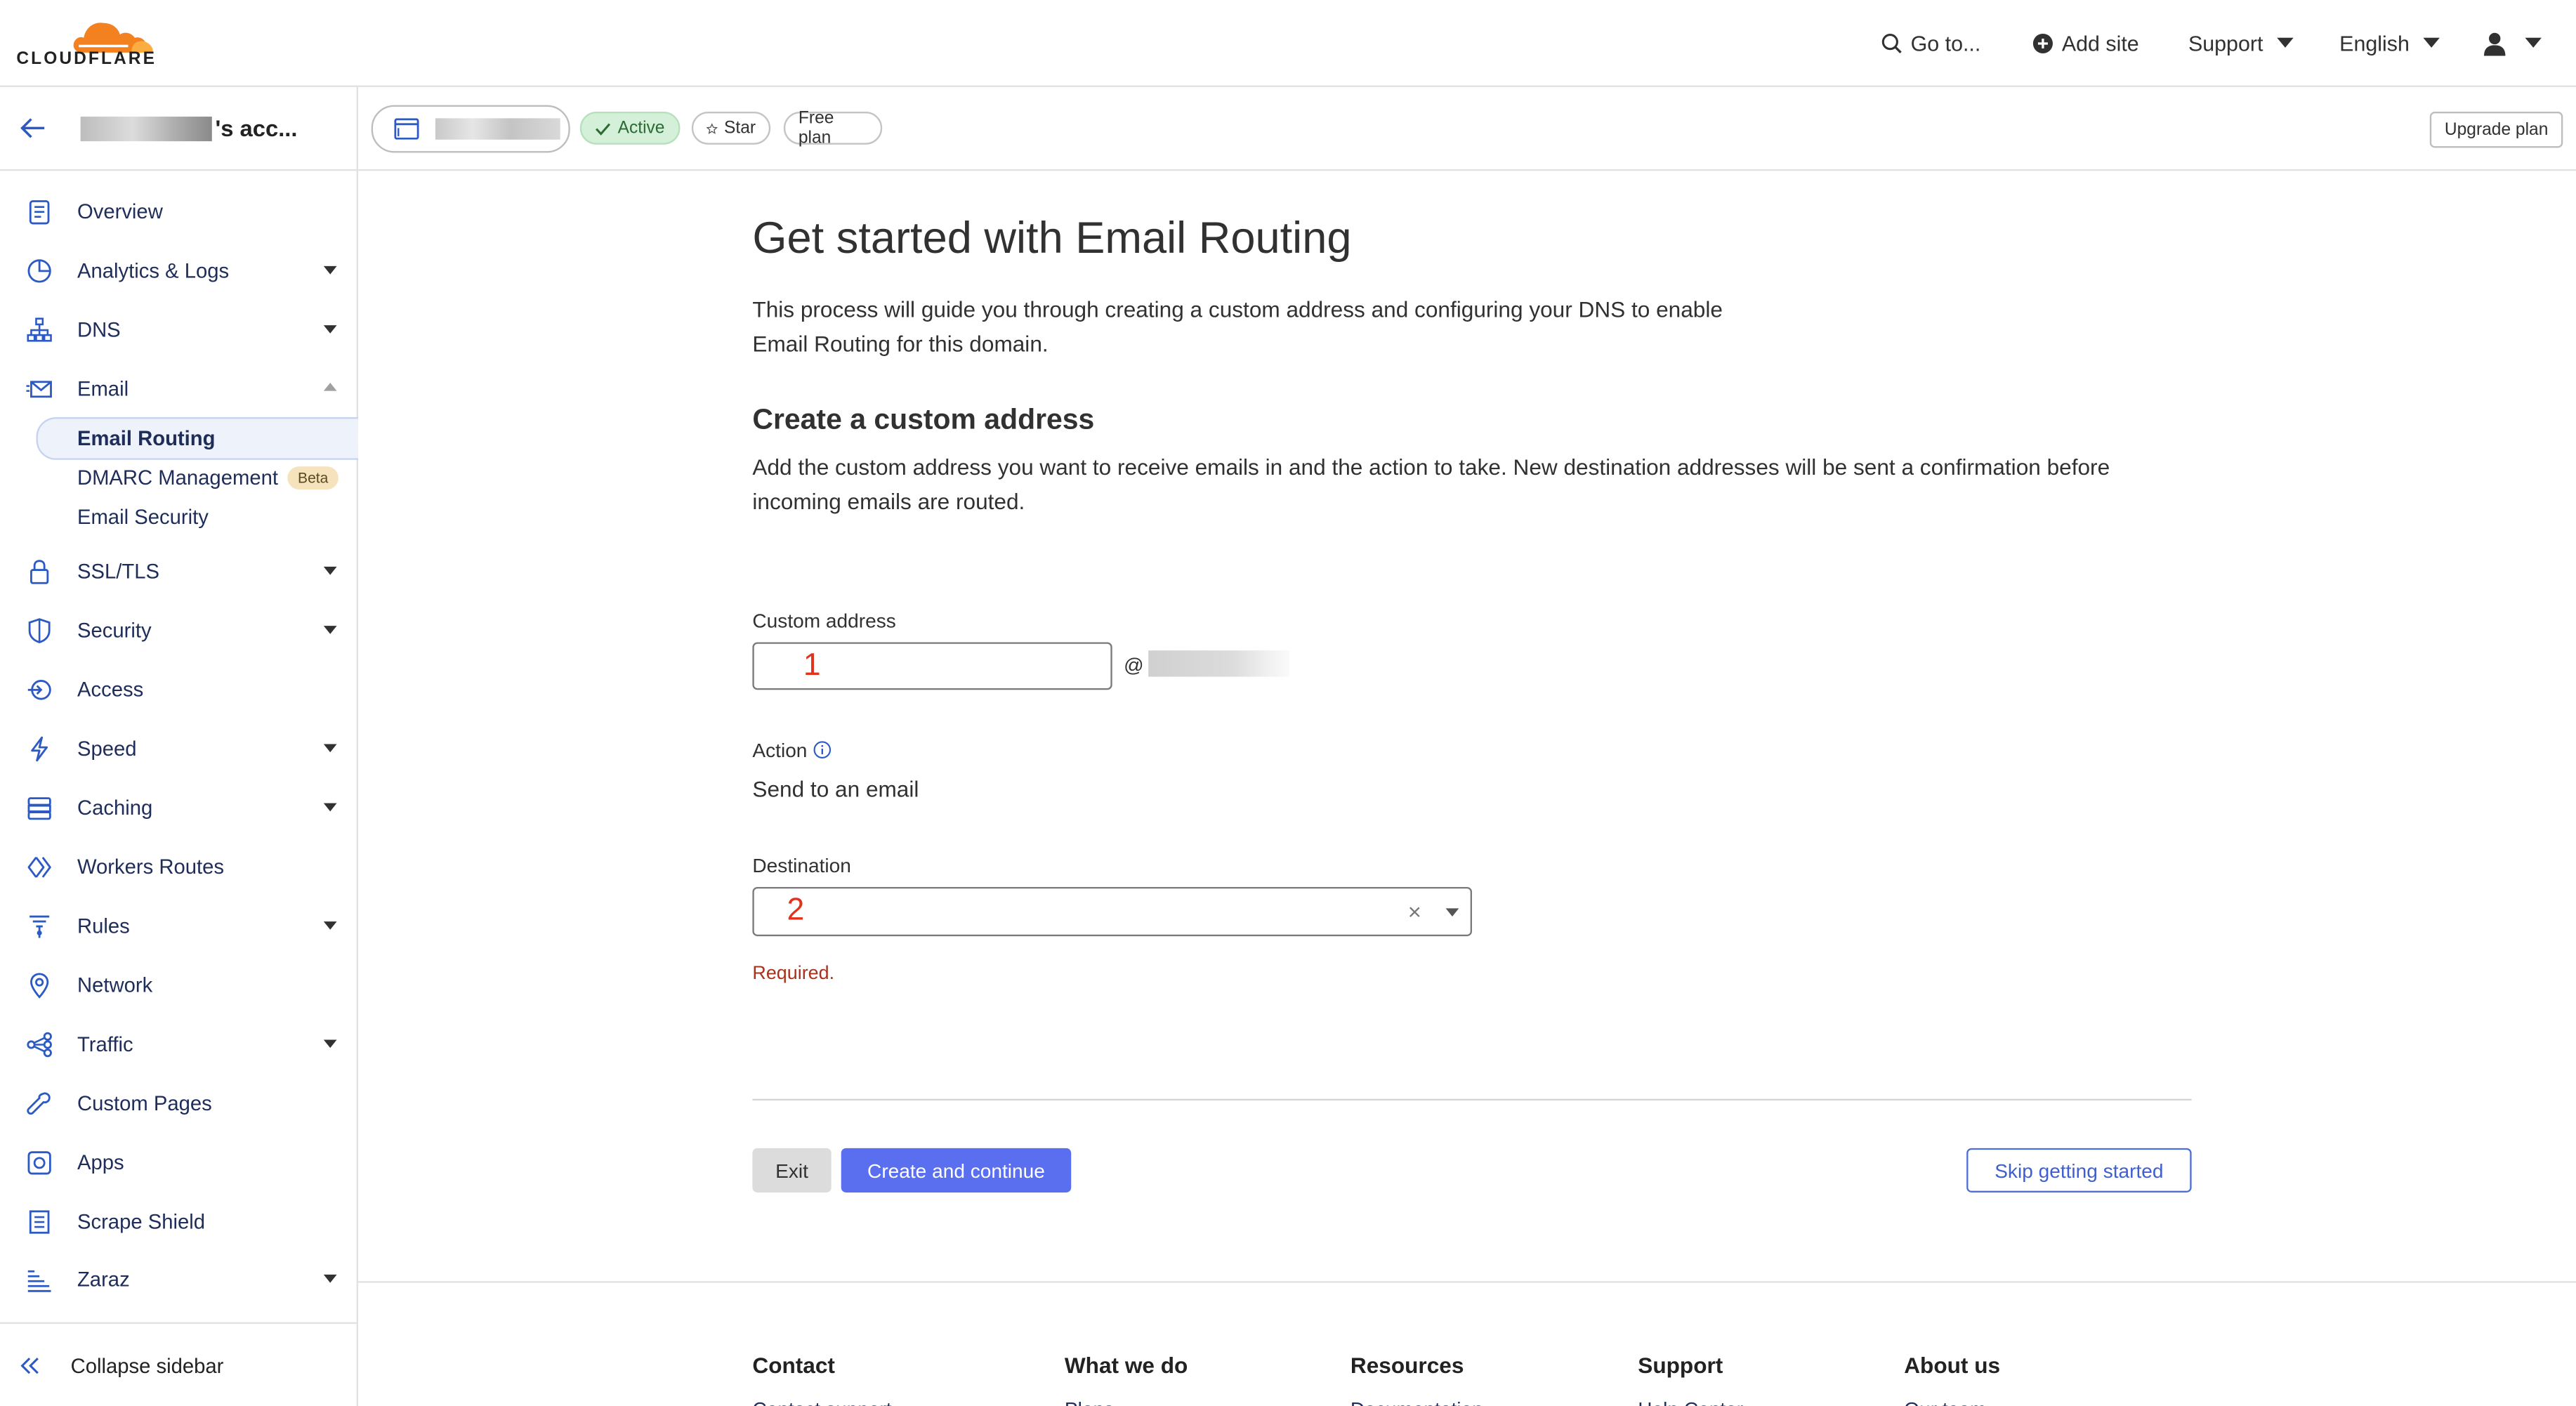 The width and height of the screenshot is (2576, 1406). Describe the element at coordinates (208, 478) in the screenshot. I see `sidebar-subitem-dmarc: DMARC Management Beta` at that location.